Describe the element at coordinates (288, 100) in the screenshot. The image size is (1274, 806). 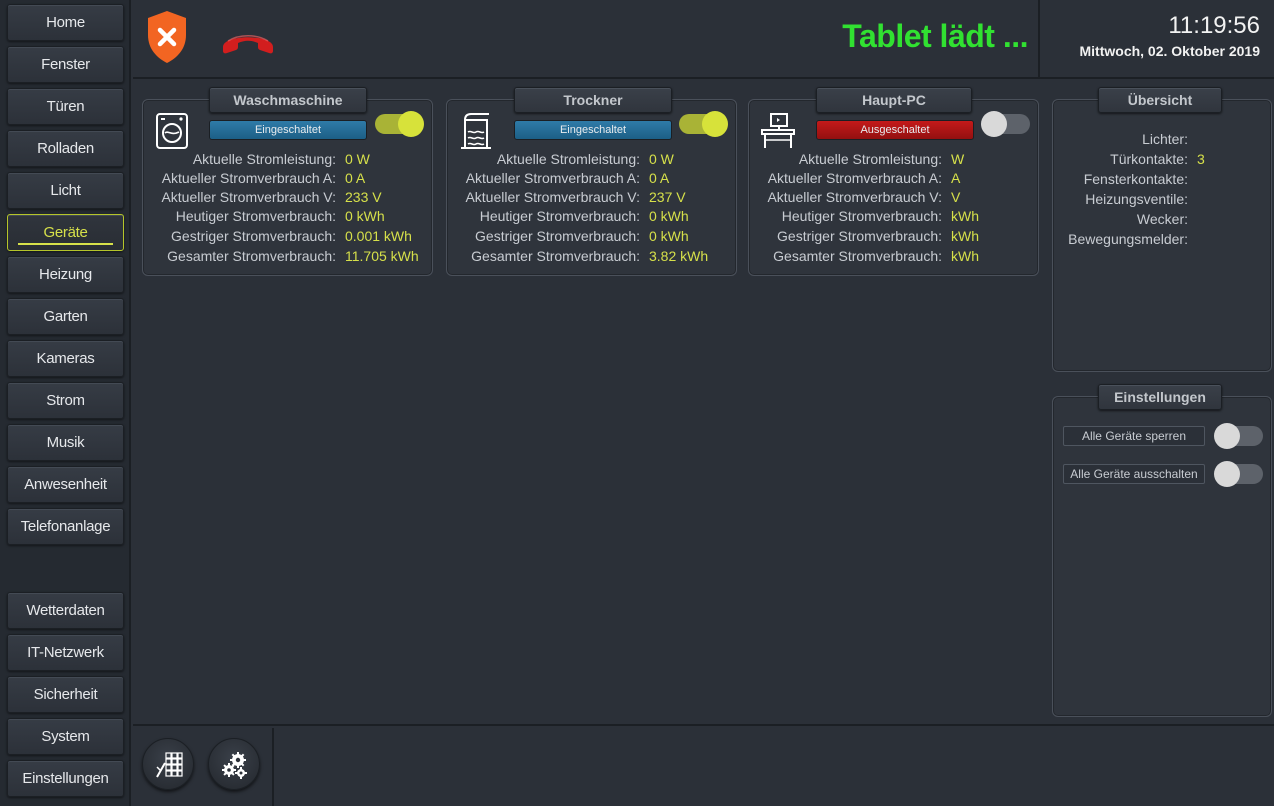
I see `device-card-title: Waschmaschine` at that location.